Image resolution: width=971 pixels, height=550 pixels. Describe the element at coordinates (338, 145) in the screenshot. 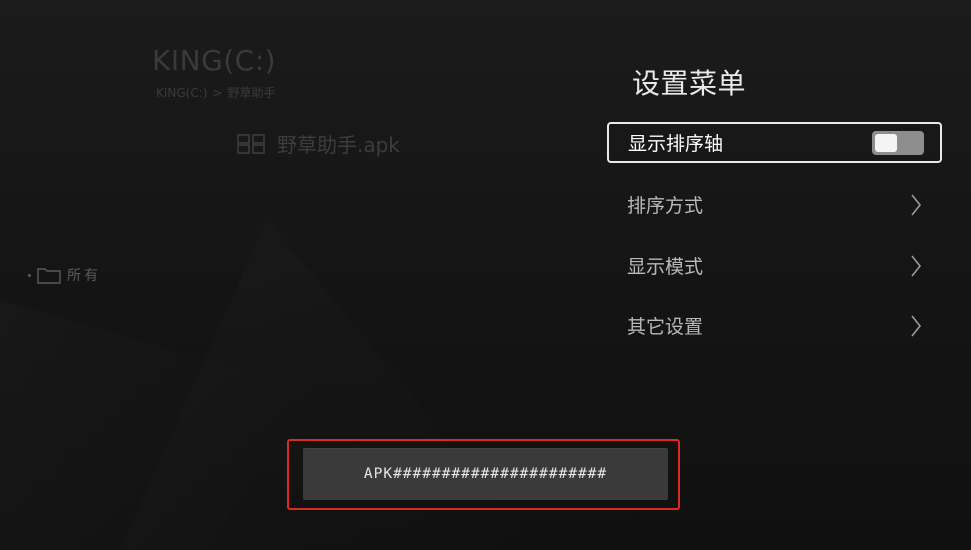

I see `file-name: 野草助手.apk` at that location.